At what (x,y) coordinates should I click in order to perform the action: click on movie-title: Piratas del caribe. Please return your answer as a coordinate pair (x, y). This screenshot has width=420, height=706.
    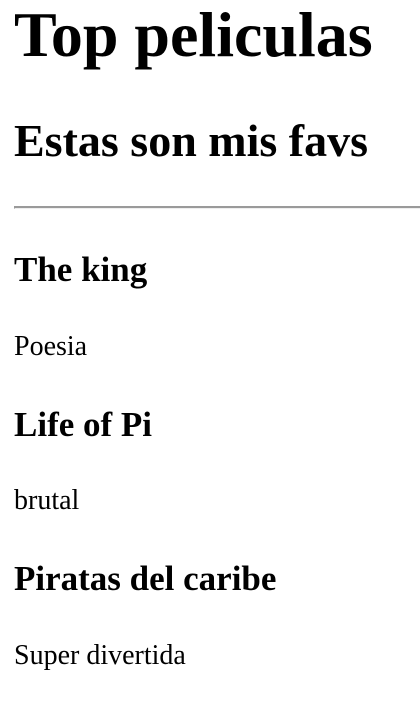
    Looking at the image, I should click on (145, 578).